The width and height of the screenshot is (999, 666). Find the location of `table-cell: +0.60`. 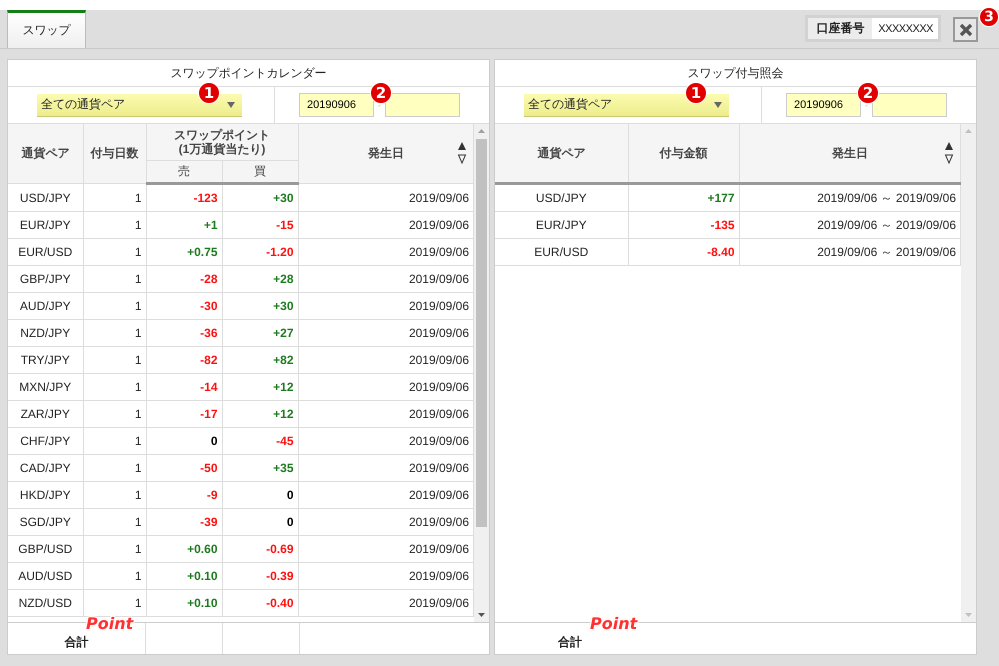

table-cell: +0.60 is located at coordinates (184, 549).